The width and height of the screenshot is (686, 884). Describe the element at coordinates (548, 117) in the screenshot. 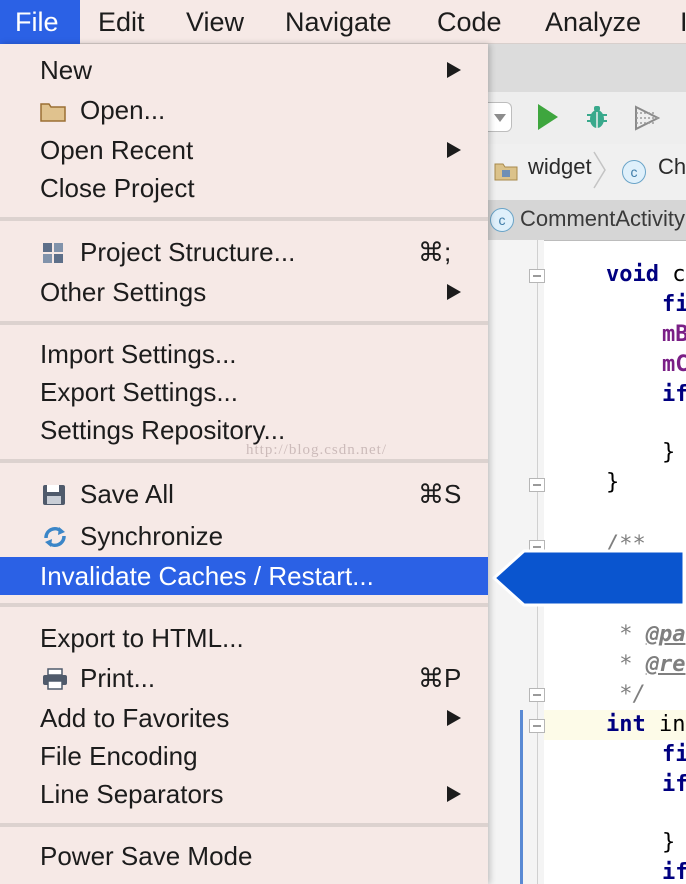

I see `run-icon` at that location.